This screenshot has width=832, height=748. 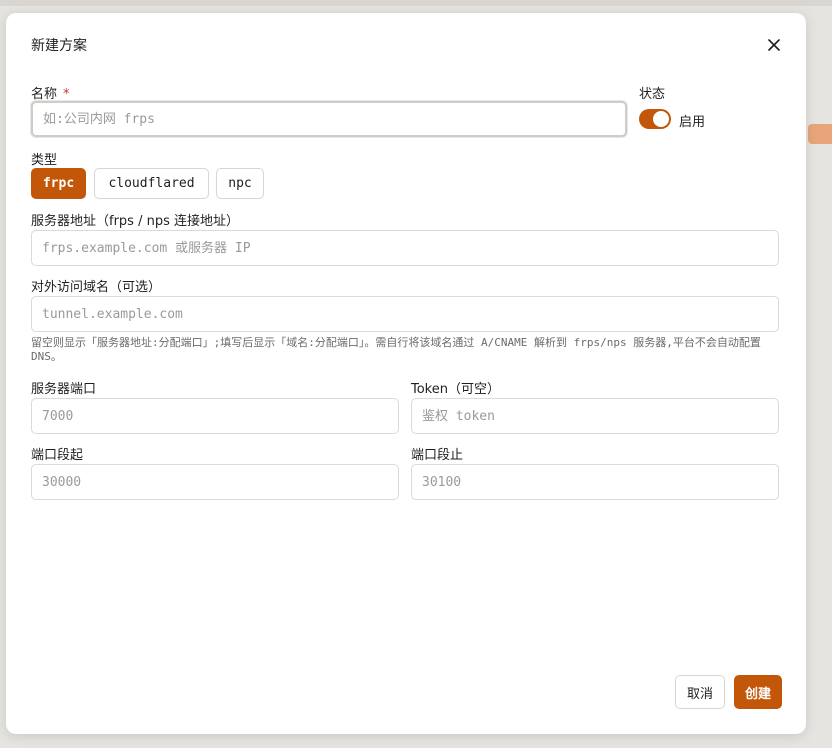 I want to click on type-option-frpc: frpc, so click(x=58, y=183).